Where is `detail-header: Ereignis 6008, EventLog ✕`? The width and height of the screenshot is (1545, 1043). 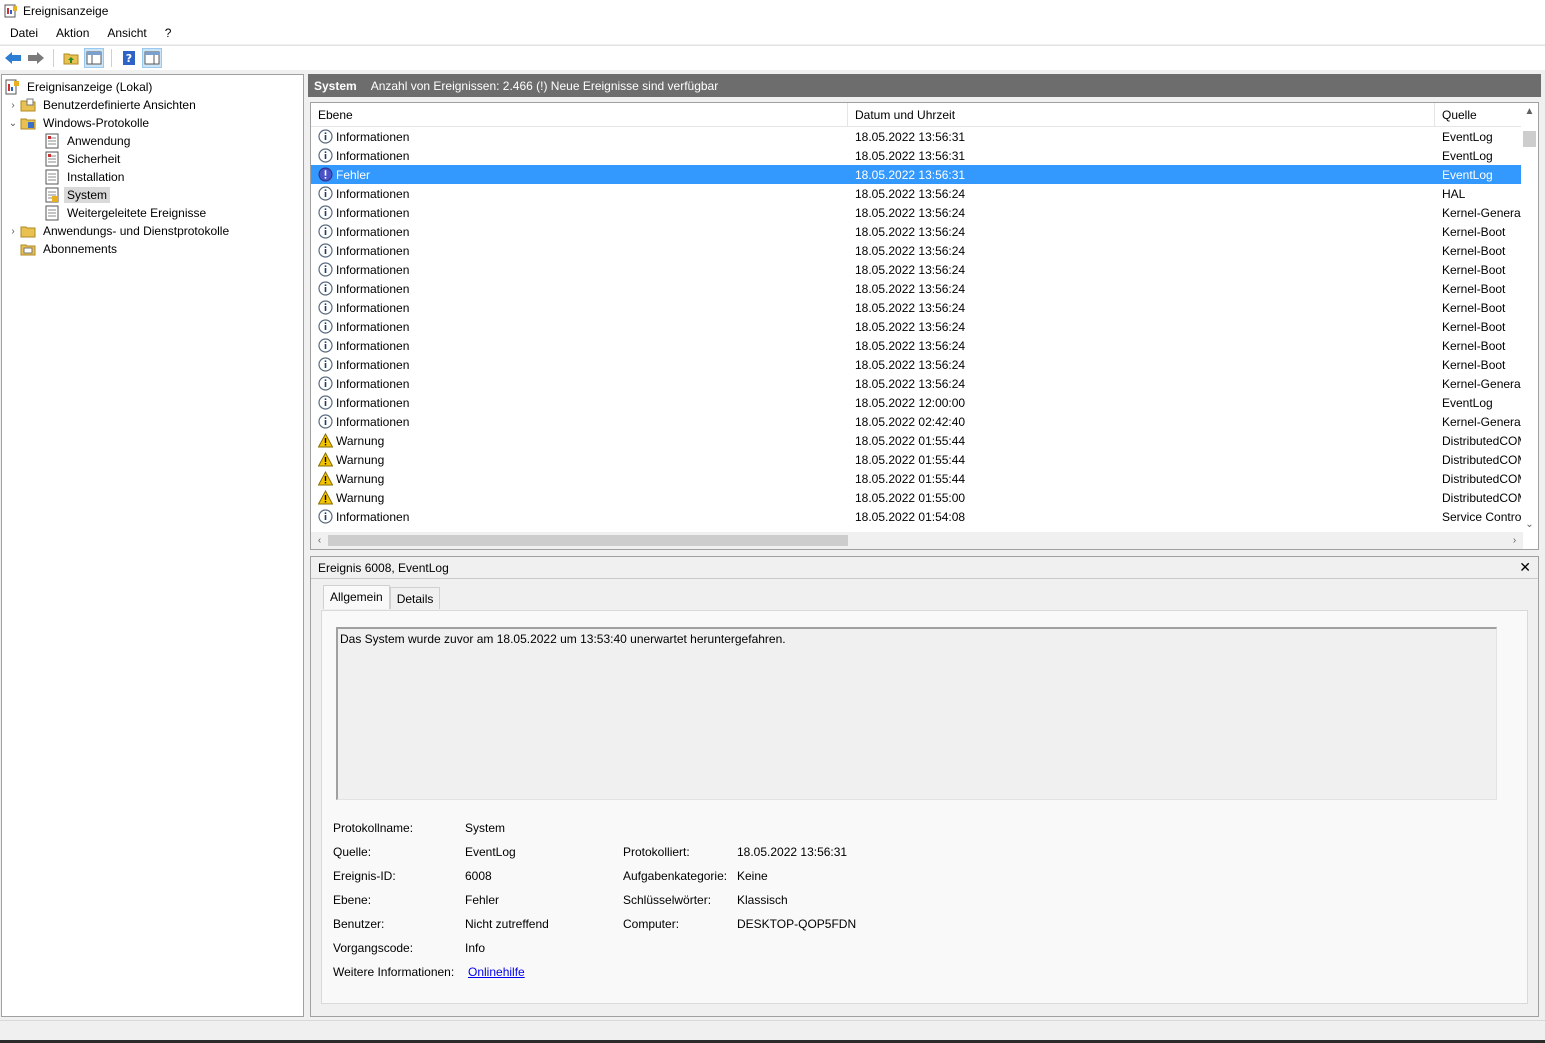 detail-header: Ereignis 6008, EventLog ✕ is located at coordinates (924, 568).